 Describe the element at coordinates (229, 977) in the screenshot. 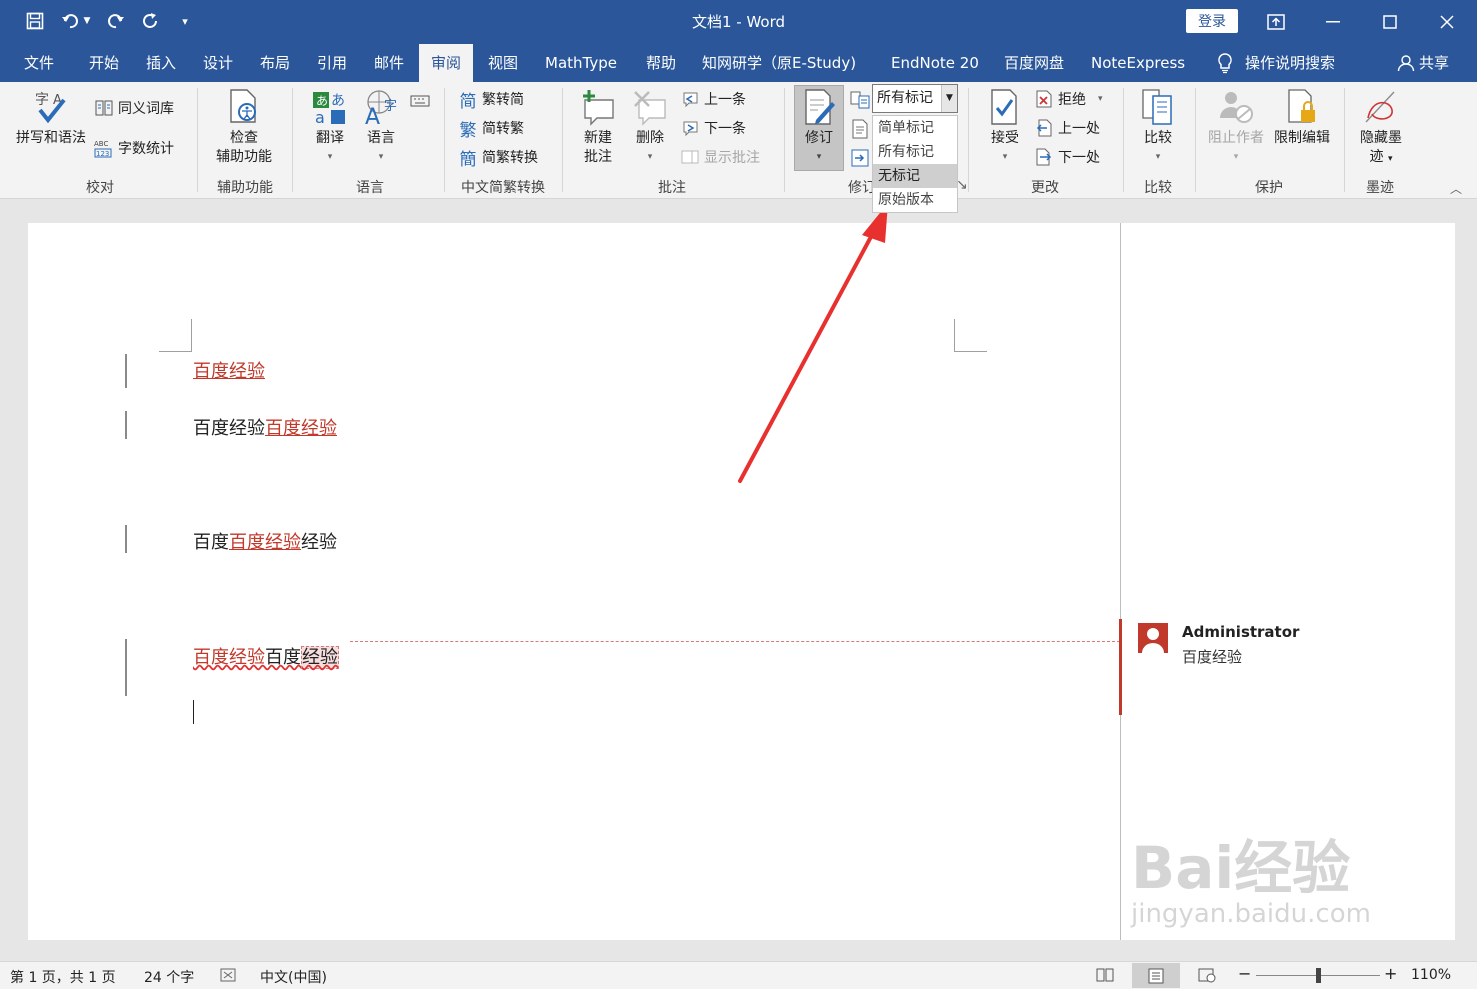

I see `proofing-icon` at that location.